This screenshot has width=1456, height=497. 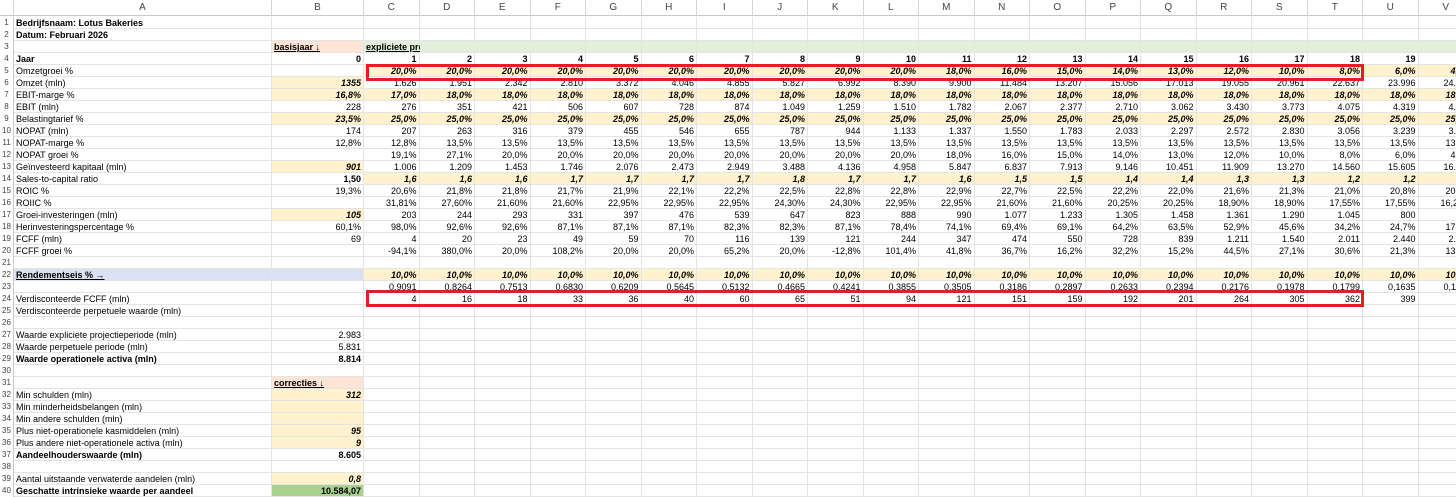 I want to click on cell-v7: 18,0%, so click(x=1437, y=95).